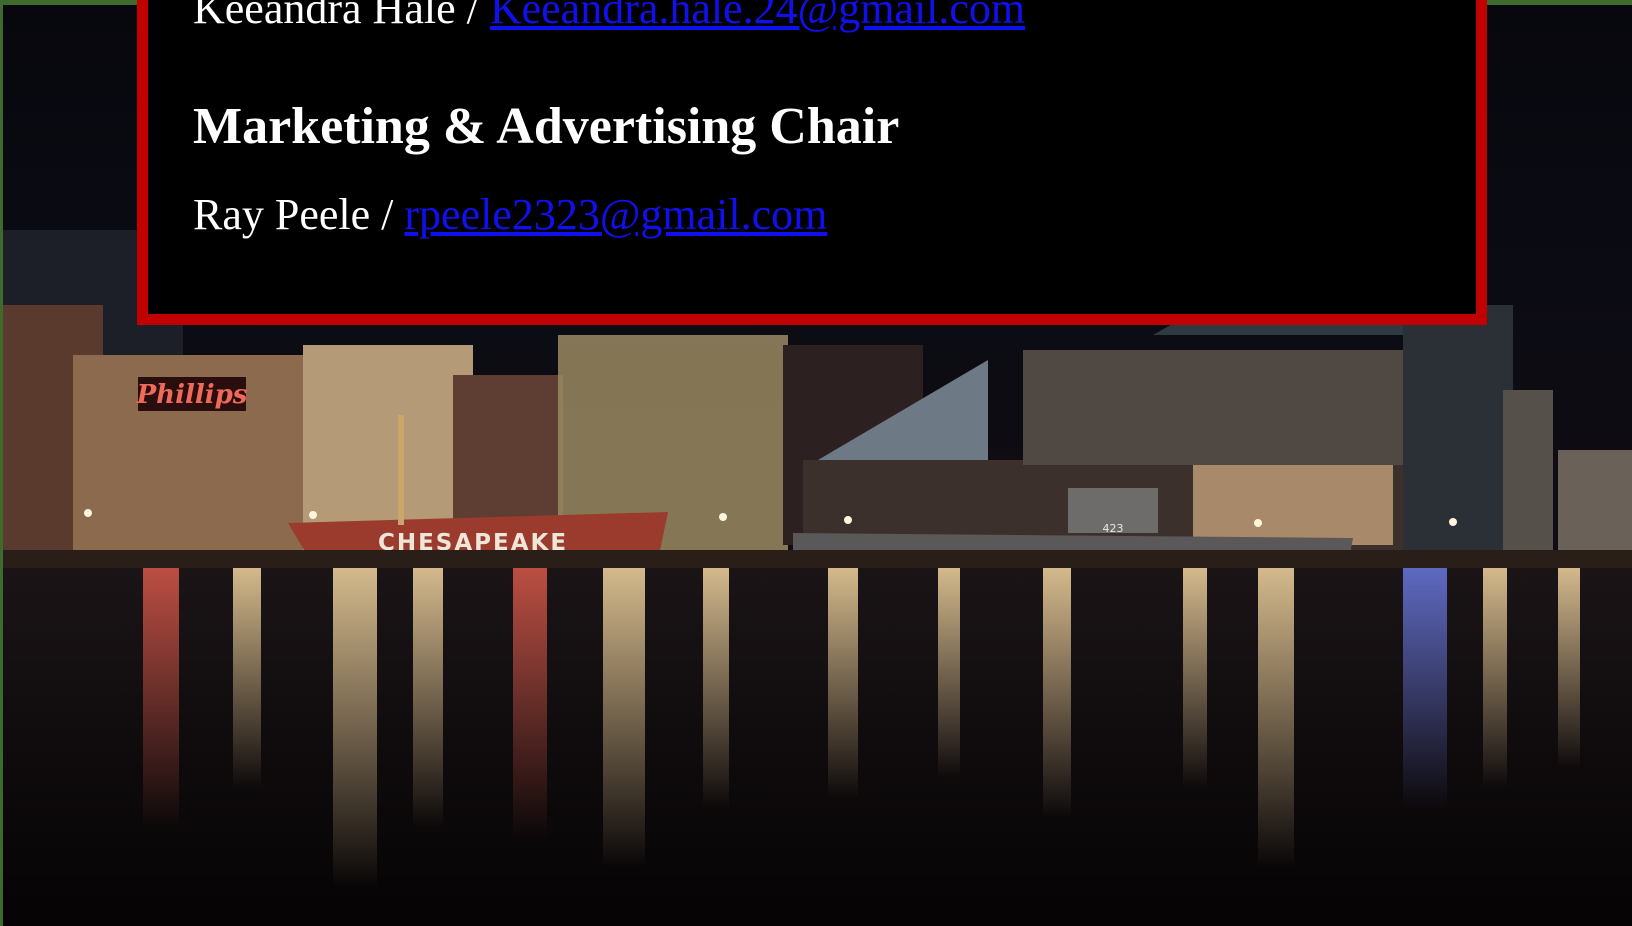 The height and width of the screenshot is (926, 1632). Describe the element at coordinates (615, 214) in the screenshot. I see `member-email-link: rpeele2323@gmail.com` at that location.